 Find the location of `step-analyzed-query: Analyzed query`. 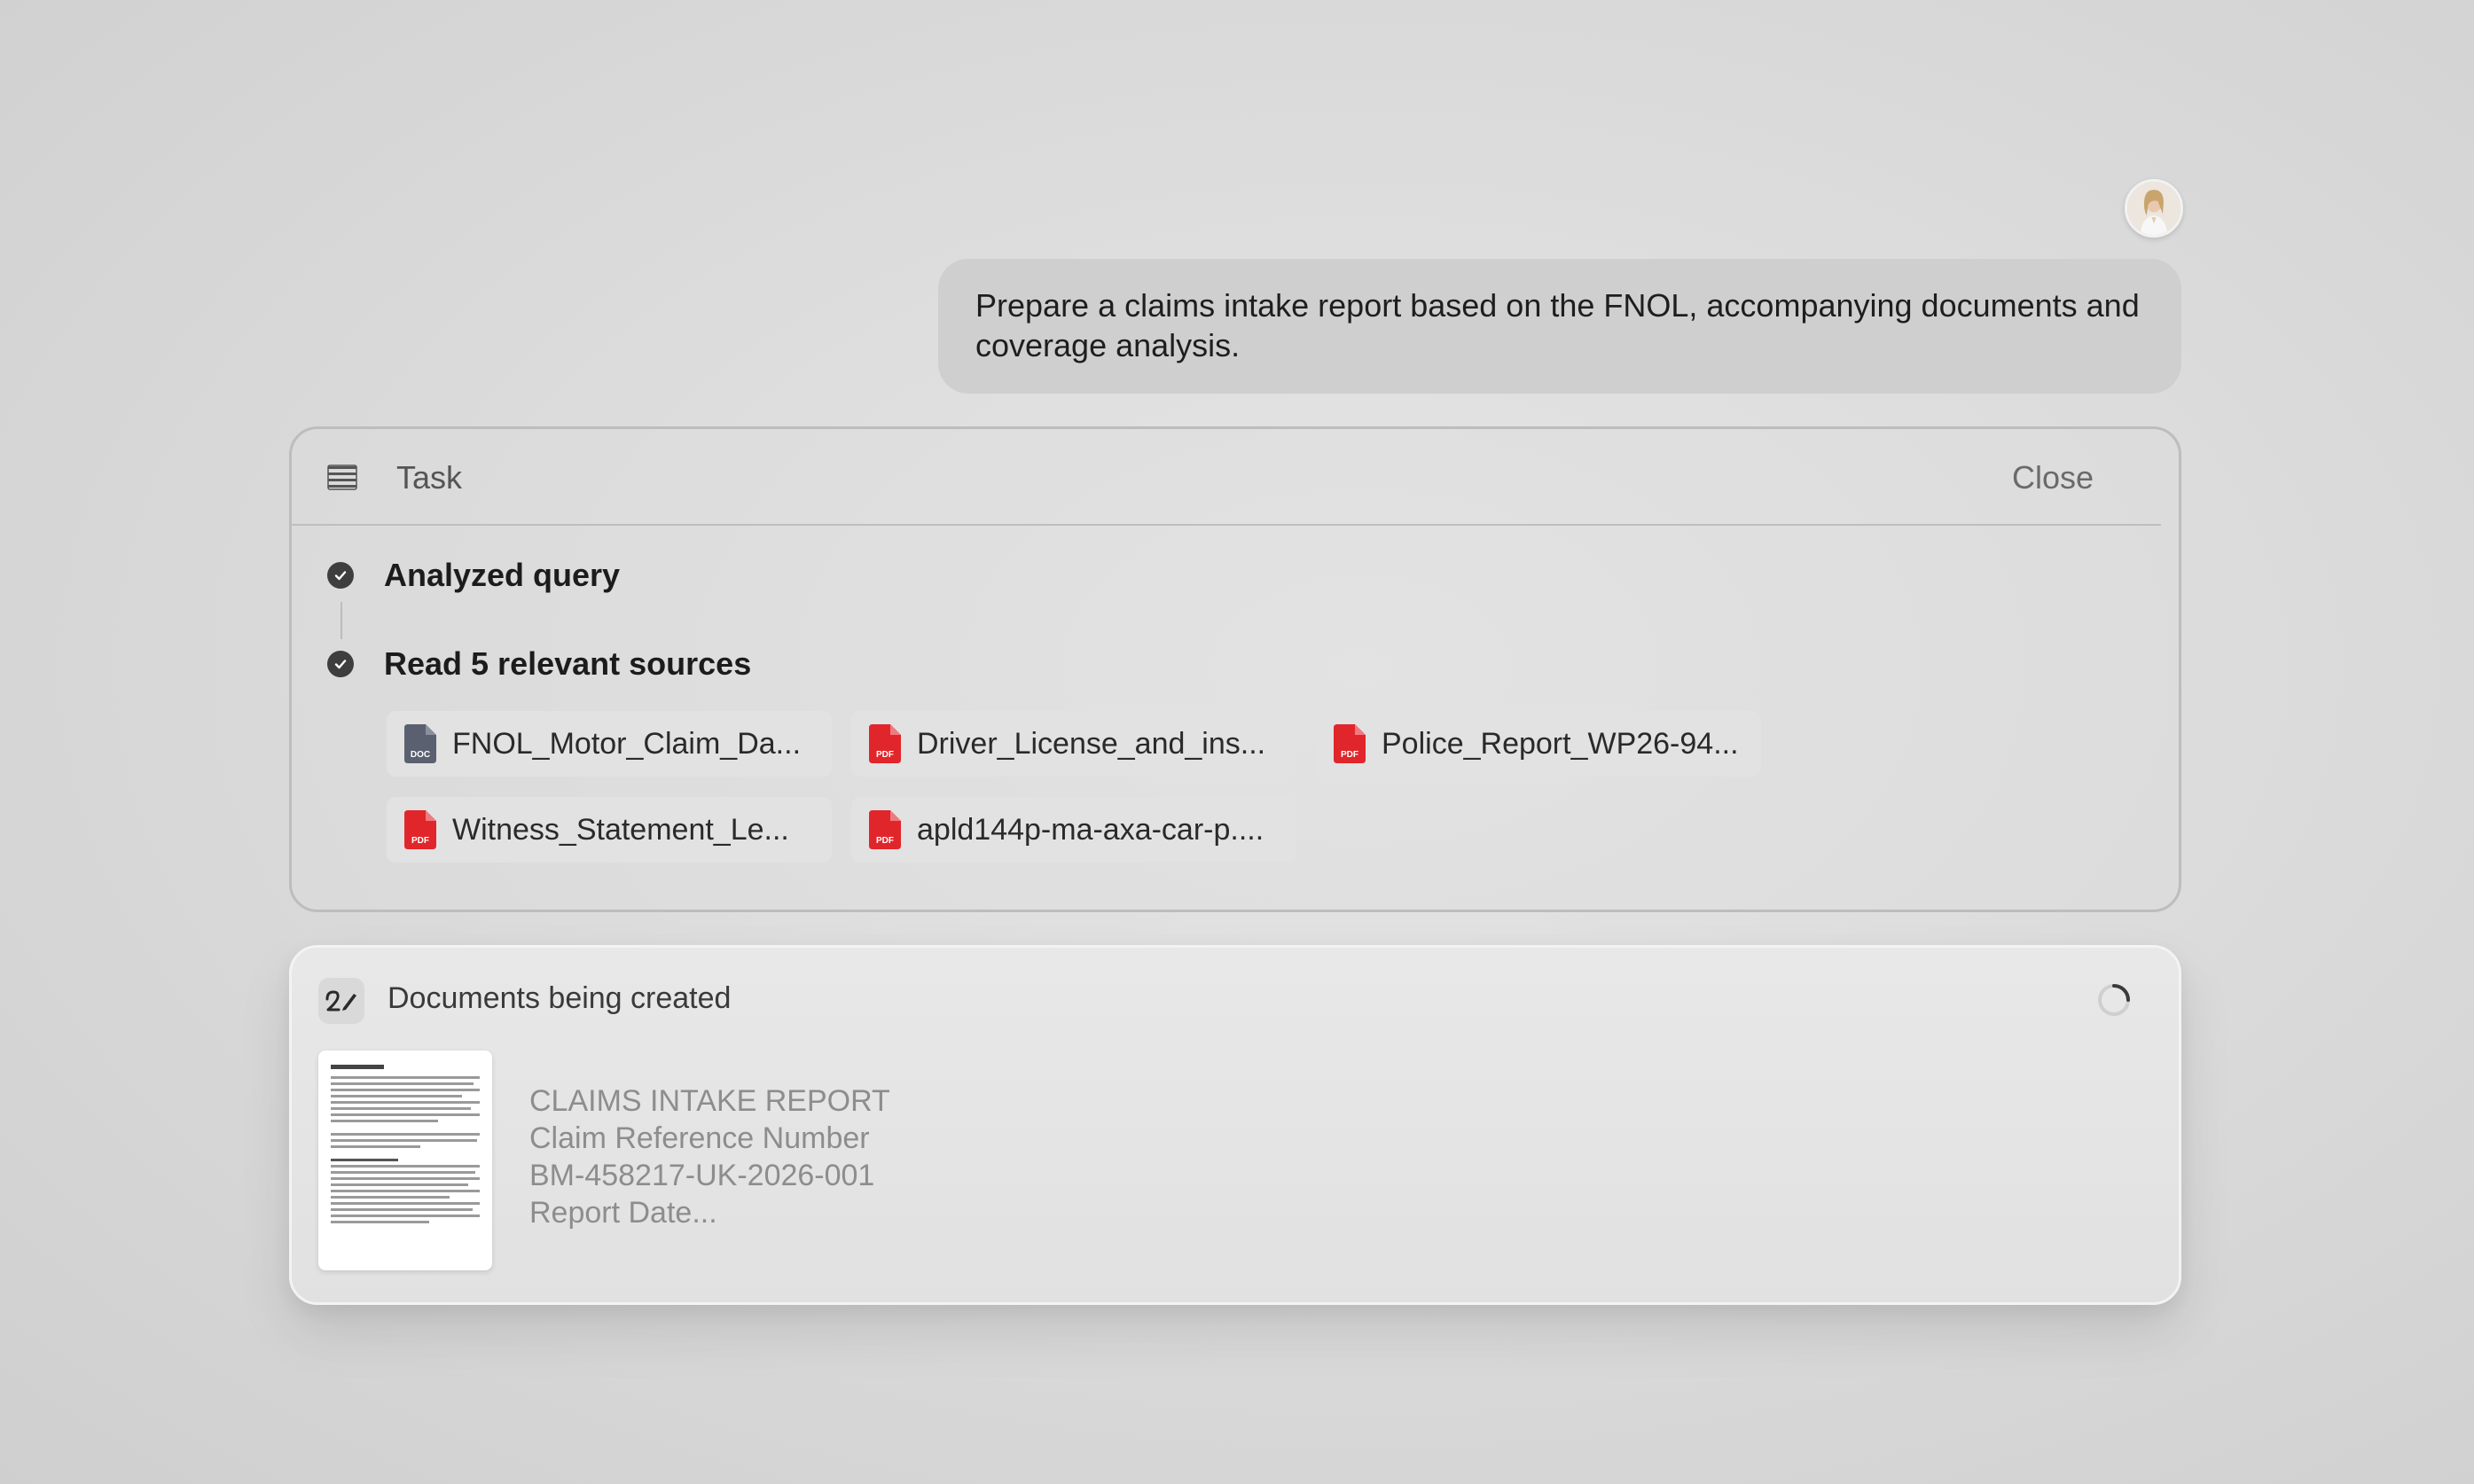

step-analyzed-query: Analyzed query is located at coordinates (474, 575).